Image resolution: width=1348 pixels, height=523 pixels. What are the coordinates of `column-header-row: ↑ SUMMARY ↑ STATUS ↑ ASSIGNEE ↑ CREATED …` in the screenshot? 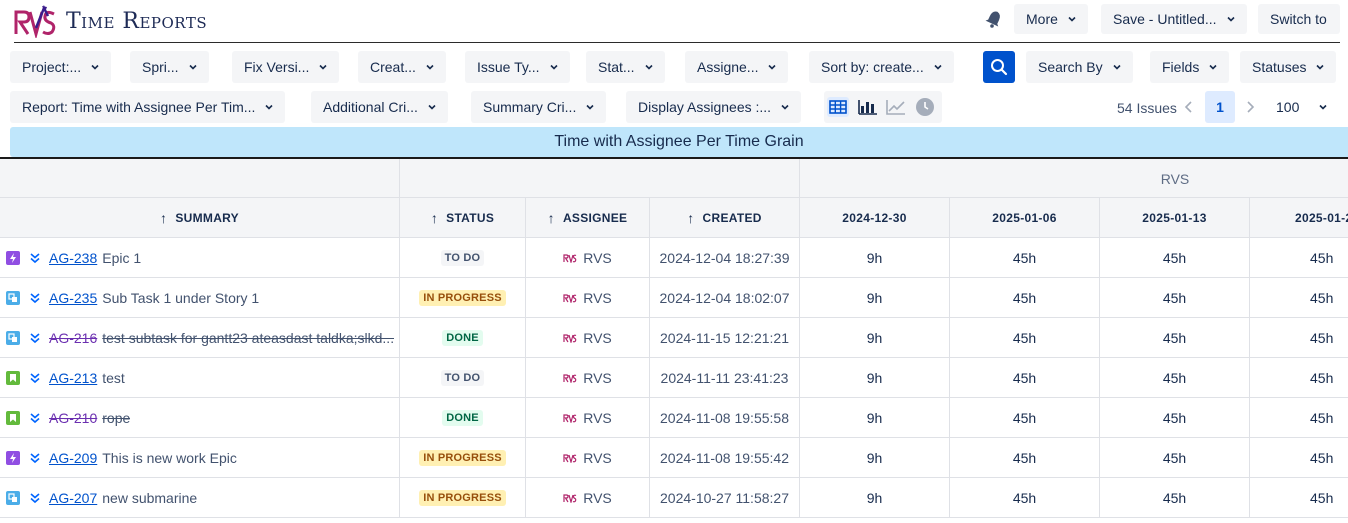 It's located at (674, 218).